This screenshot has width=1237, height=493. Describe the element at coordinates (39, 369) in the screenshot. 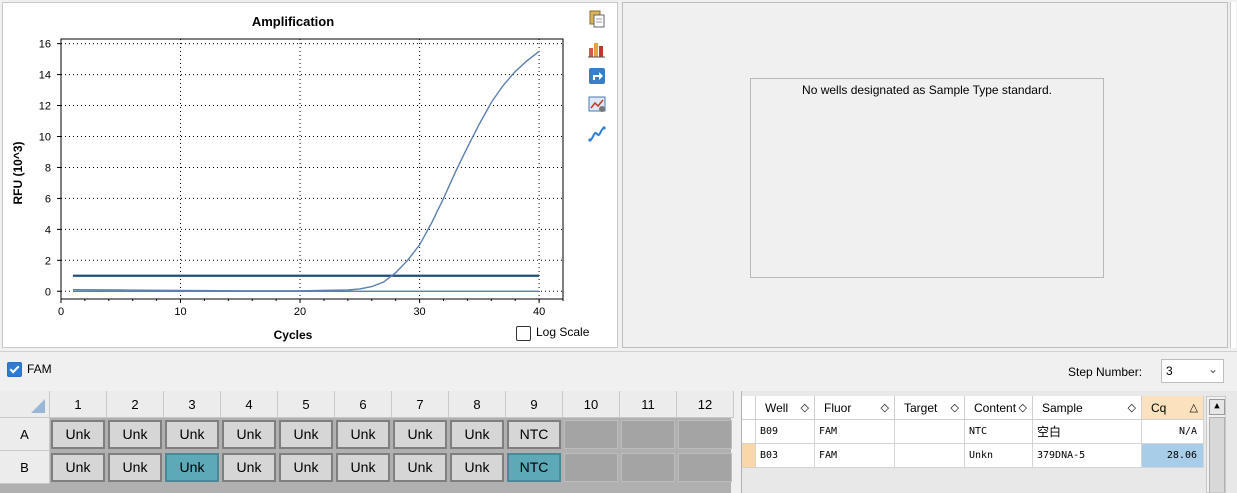

I see `fam-label: FAM` at that location.